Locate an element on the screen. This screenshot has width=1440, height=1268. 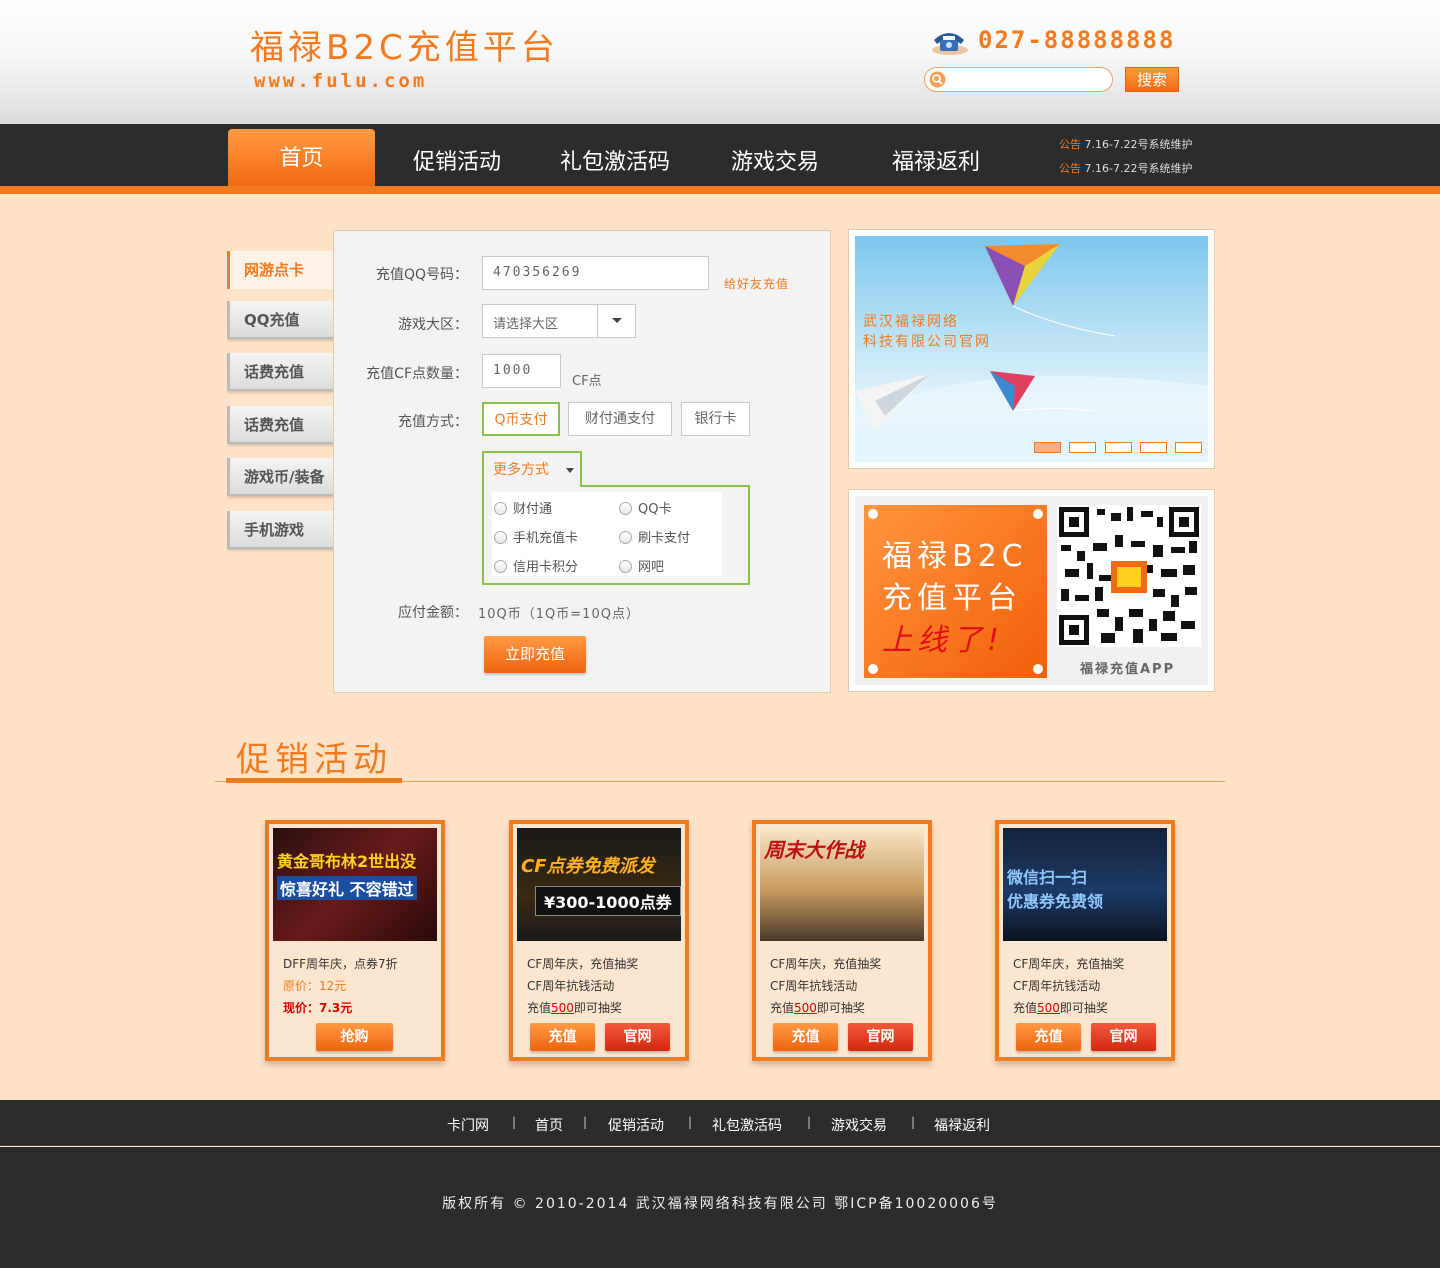
side-tab-game-coins: 游戏币/装备 is located at coordinates (280, 477).